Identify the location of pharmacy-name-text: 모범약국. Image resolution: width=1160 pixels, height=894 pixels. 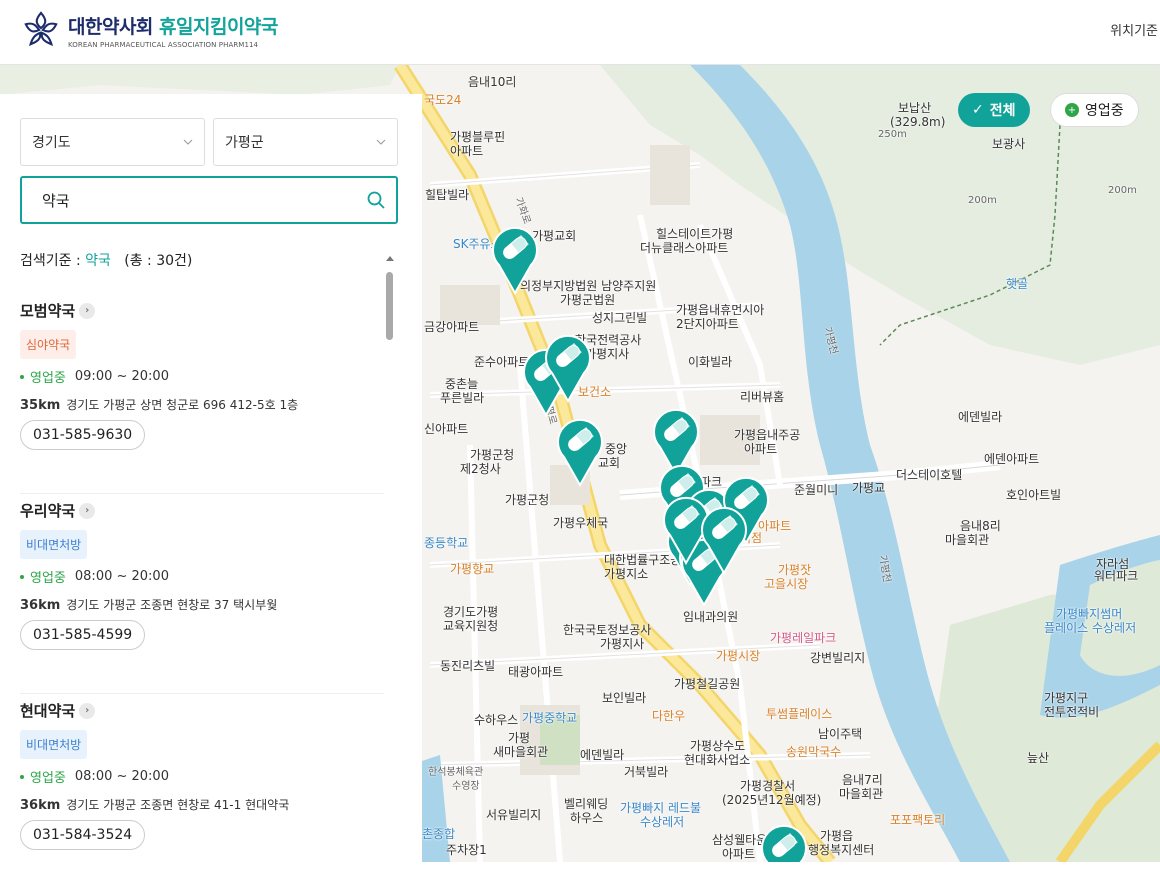
(48, 311).